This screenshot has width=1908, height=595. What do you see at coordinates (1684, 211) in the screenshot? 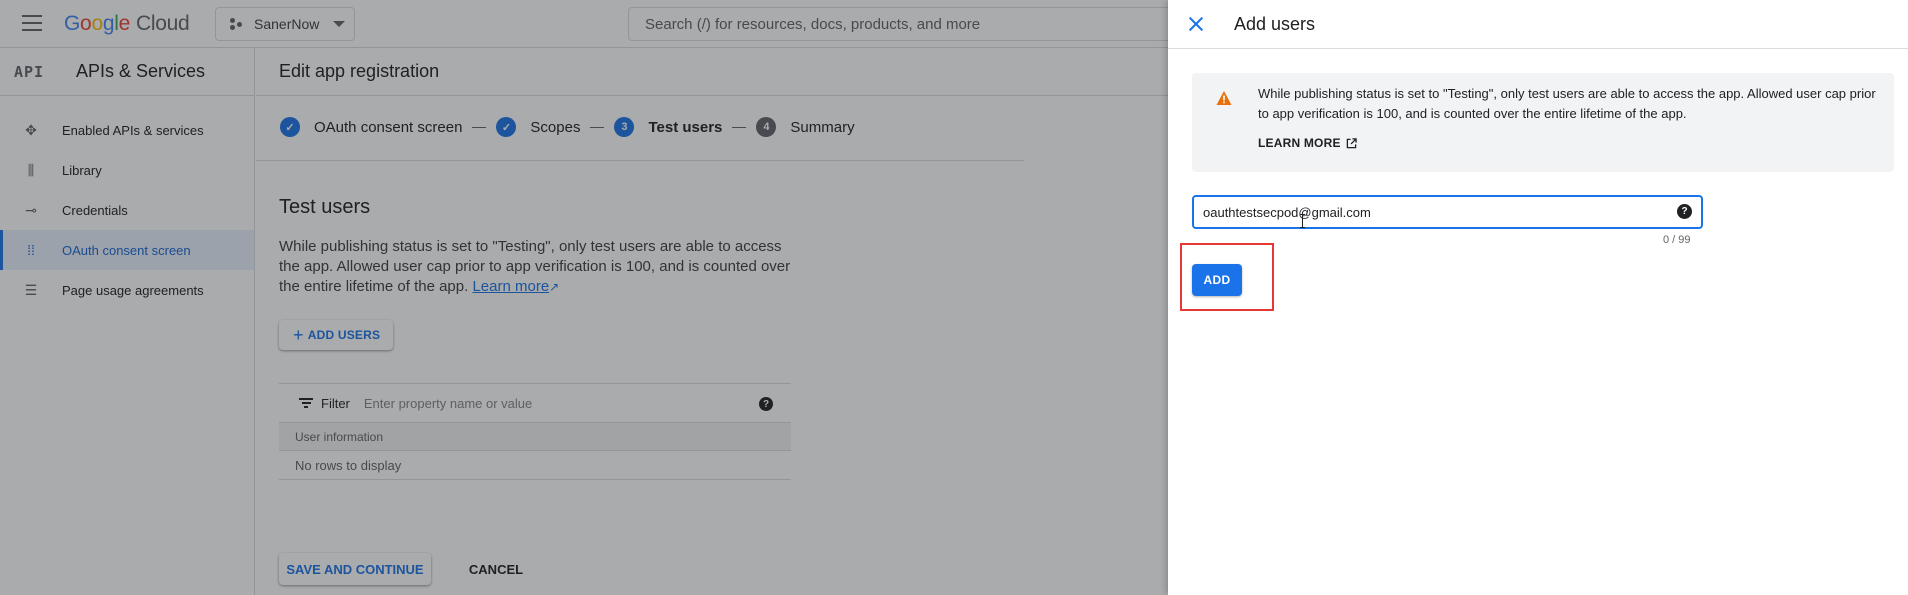
I see `help-icon: ?` at bounding box center [1684, 211].